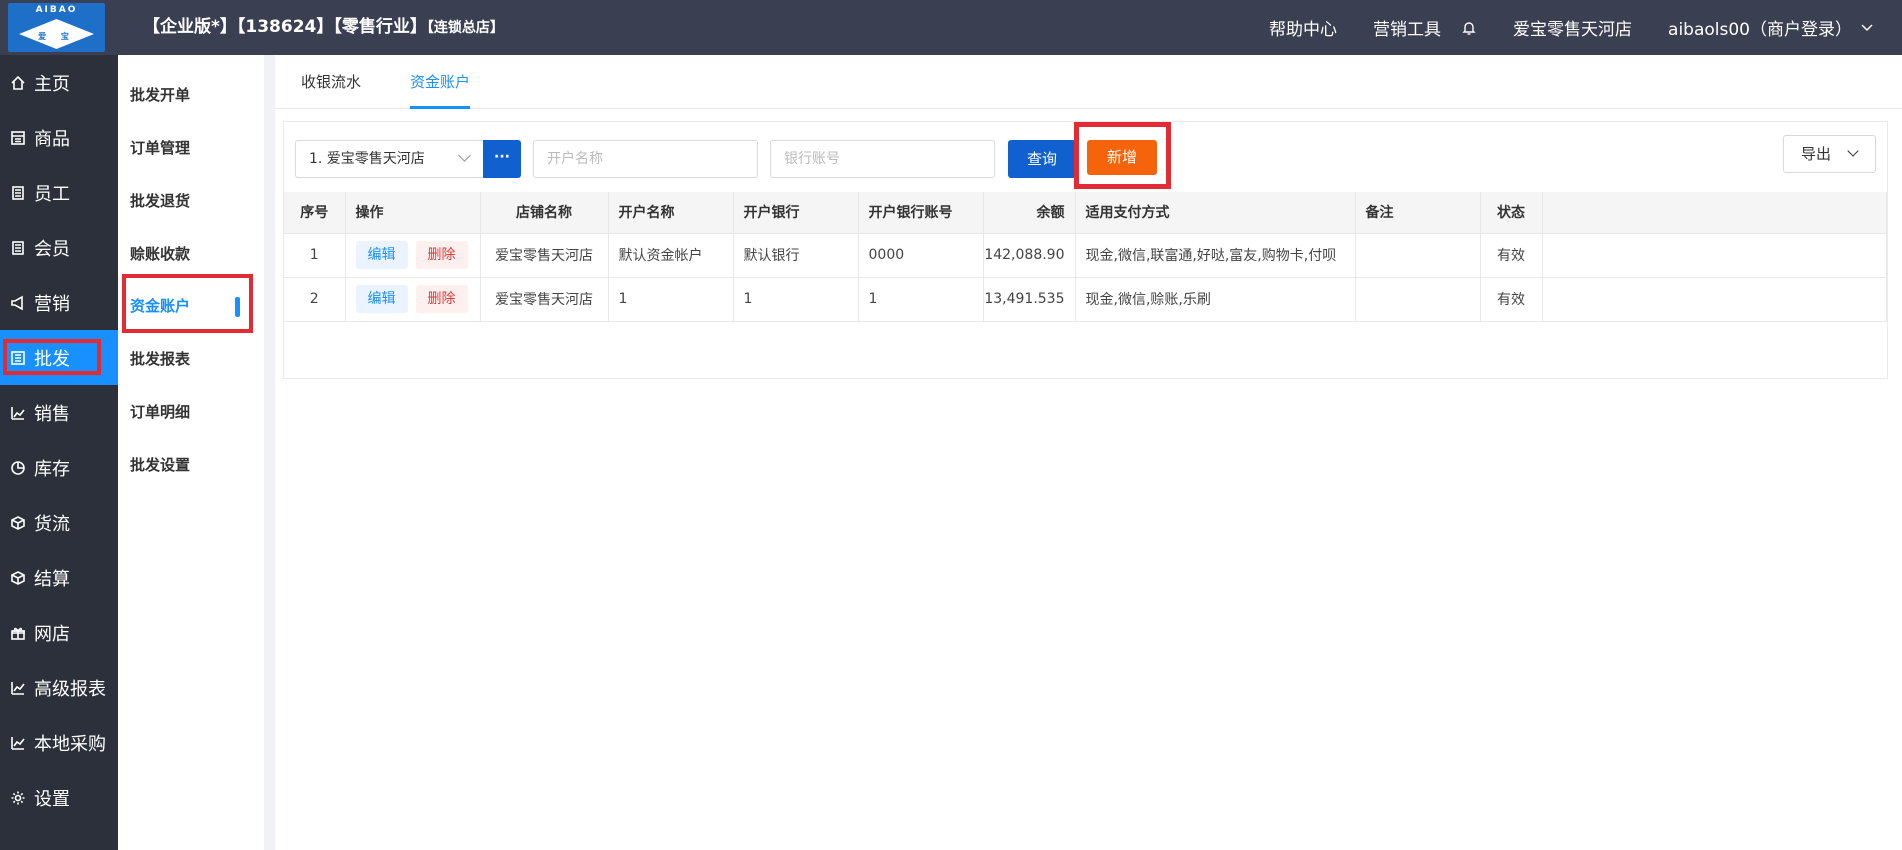  Describe the element at coordinates (440, 82) in the screenshot. I see `tab-fund-account: 资金账户` at that location.